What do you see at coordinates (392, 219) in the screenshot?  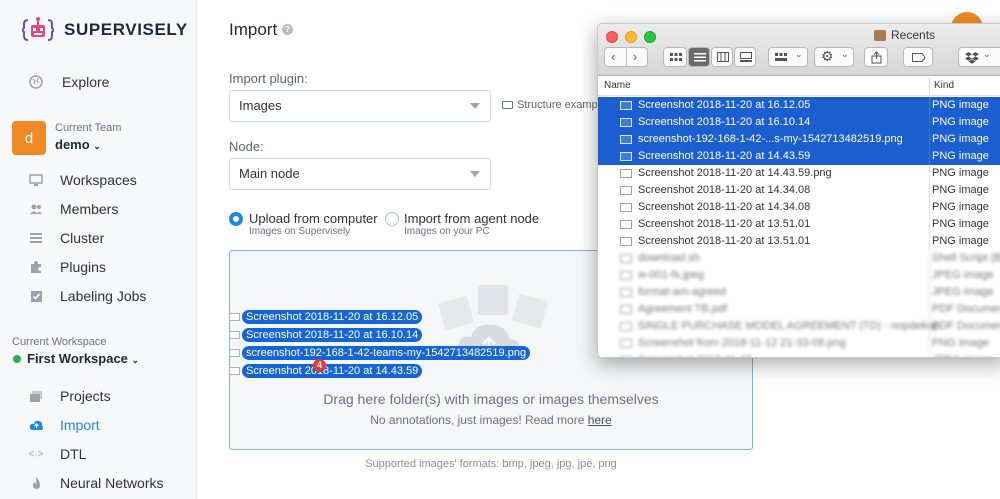 I see `radio-import-from-agent` at bounding box center [392, 219].